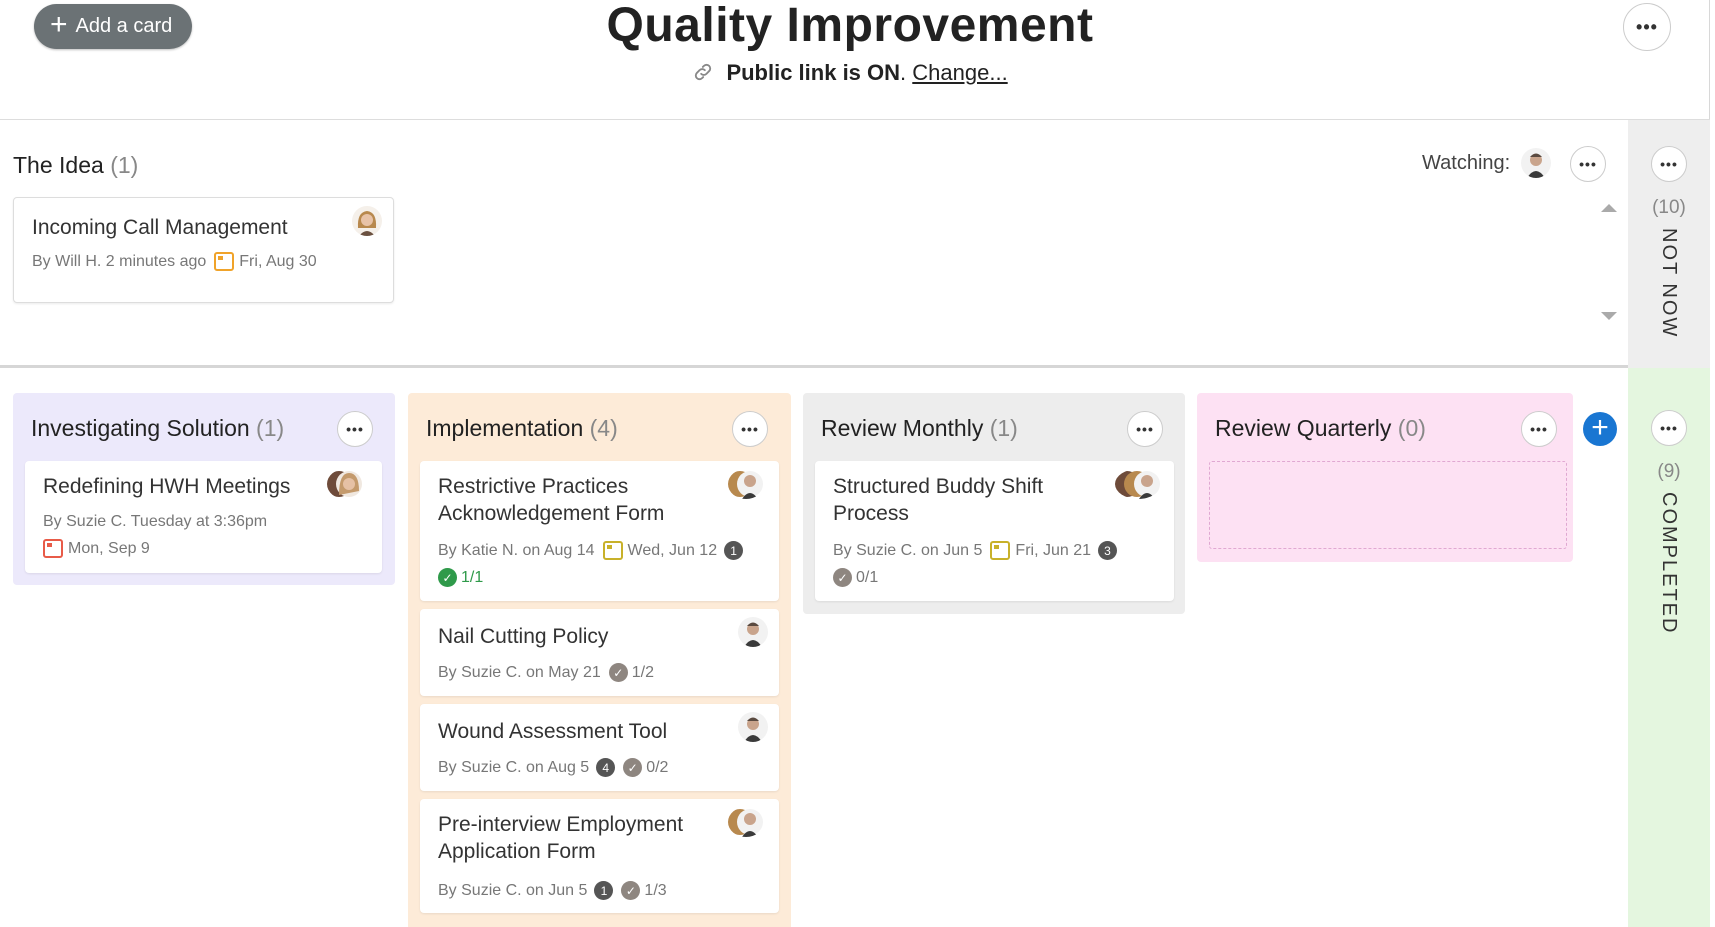 The image size is (1715, 927). What do you see at coordinates (855, 577) in the screenshot?
I see `checklist-progress: ✓ 0/1` at bounding box center [855, 577].